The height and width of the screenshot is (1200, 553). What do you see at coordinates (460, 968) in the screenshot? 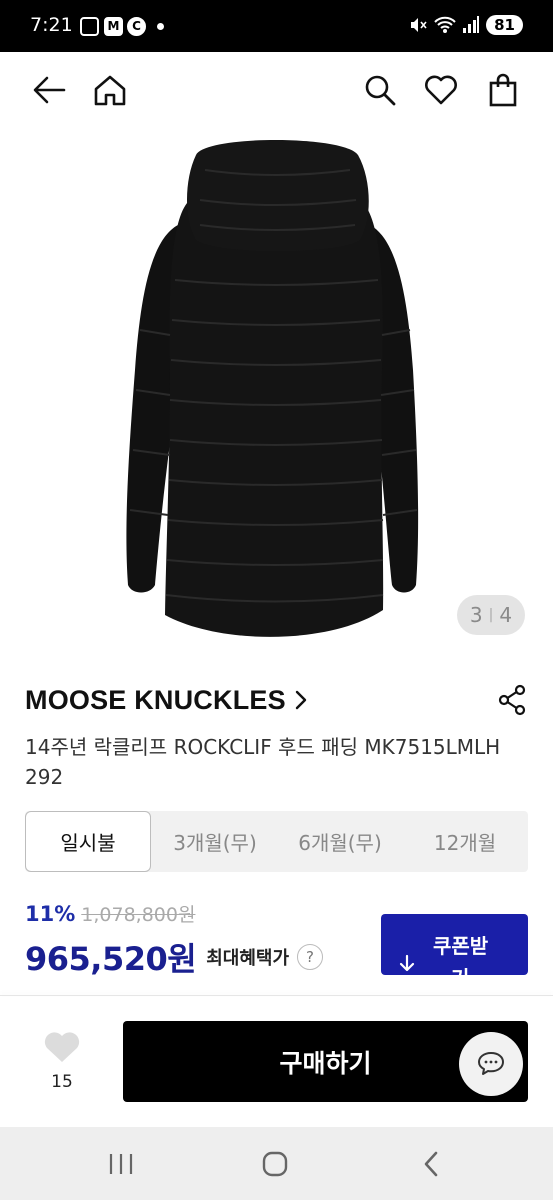
I see `coupon-label-line2: 기` at bounding box center [460, 968].